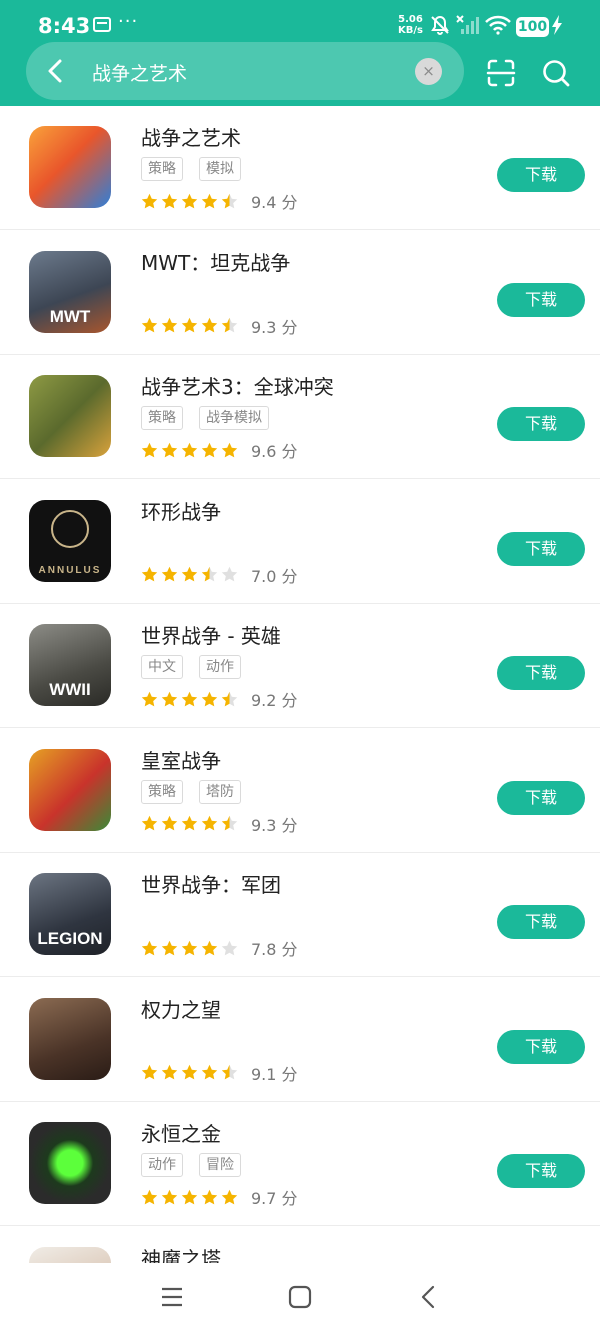 The image size is (600, 1333). What do you see at coordinates (181, 1008) in the screenshot?
I see `app-name: 权力之望` at bounding box center [181, 1008].